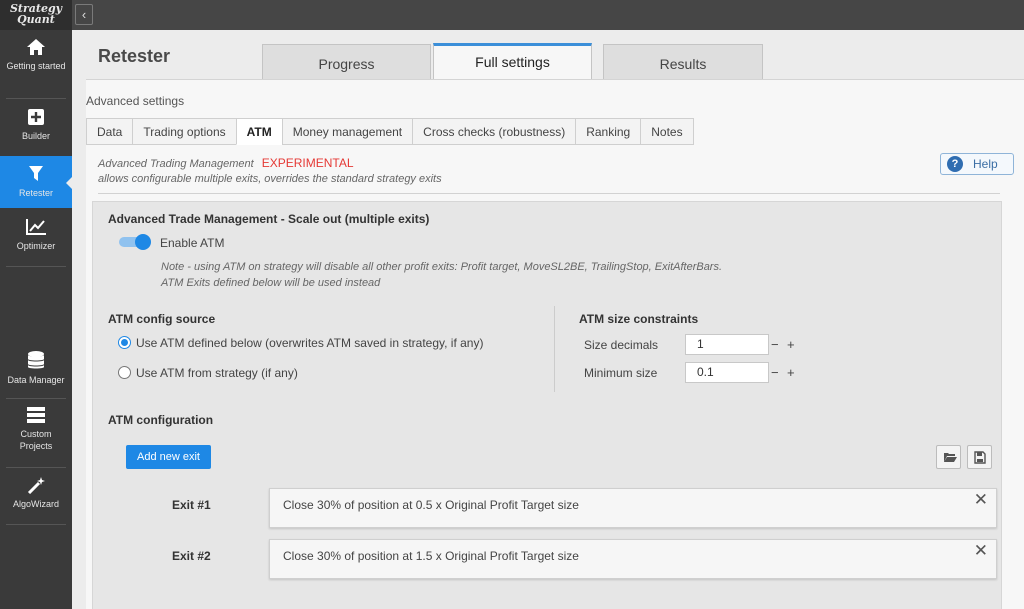  I want to click on sidebar-item-label: Optimizer, so click(36, 246).